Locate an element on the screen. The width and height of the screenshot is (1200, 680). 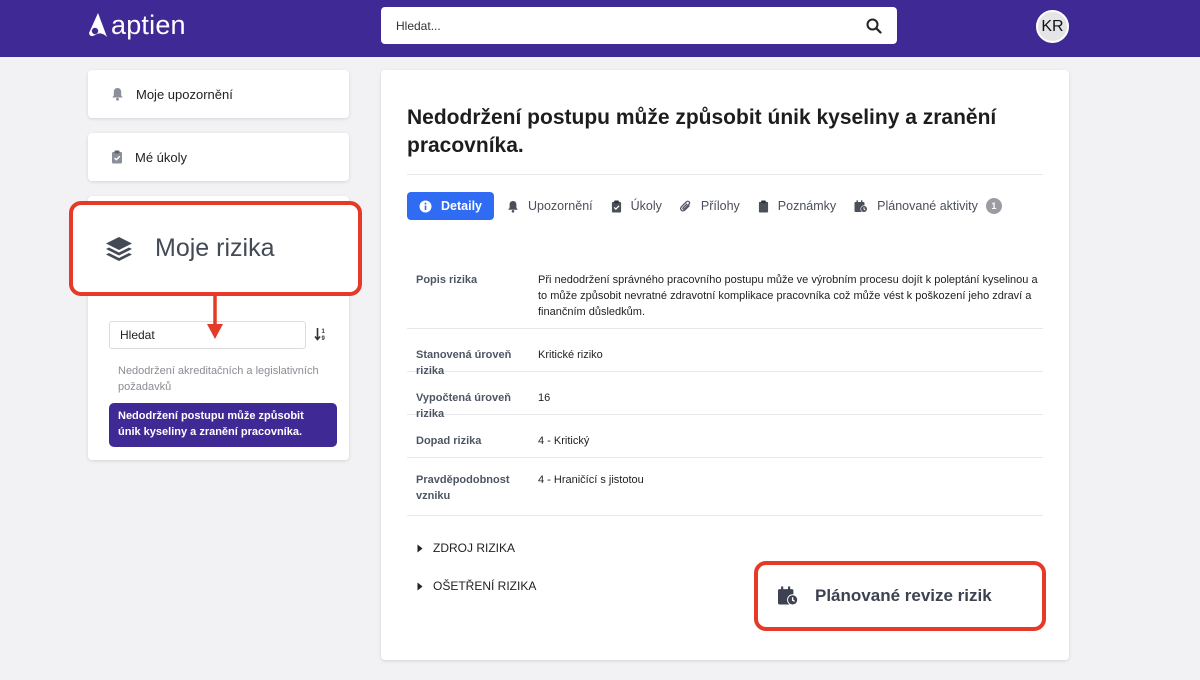
paperclip-icon is located at coordinates (685, 205).